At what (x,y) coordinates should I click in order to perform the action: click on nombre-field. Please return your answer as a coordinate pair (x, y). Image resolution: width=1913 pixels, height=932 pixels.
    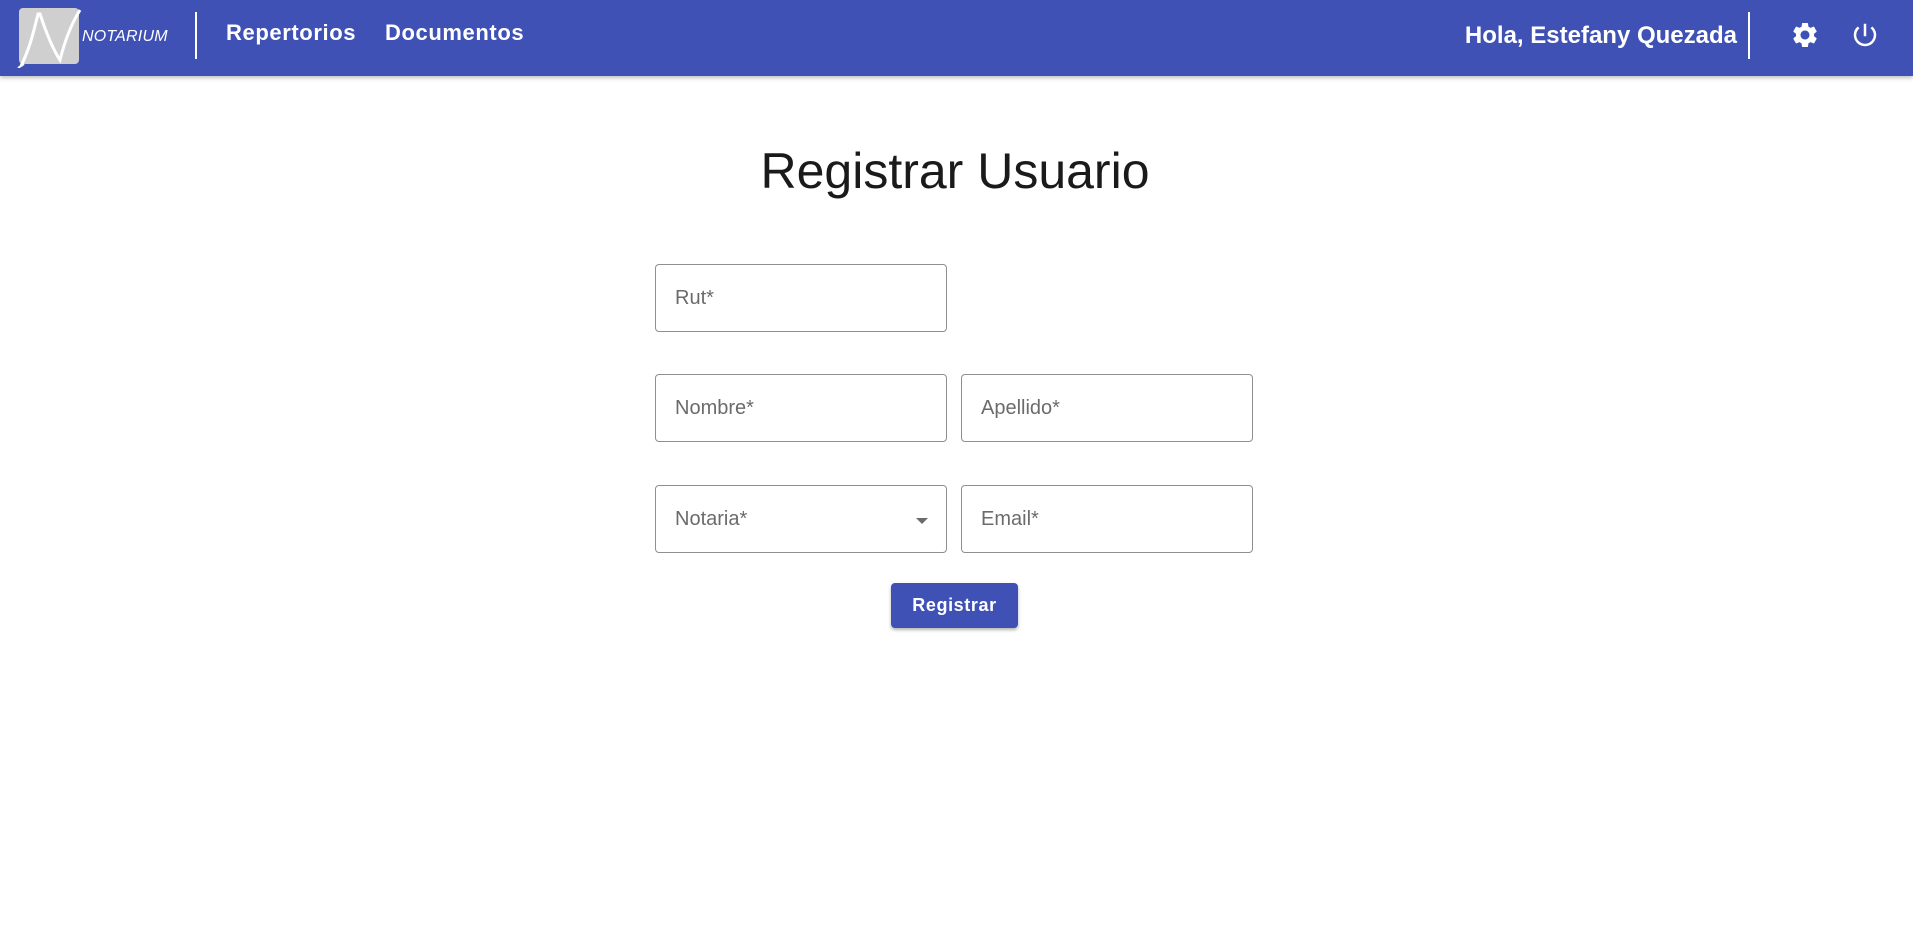
    Looking at the image, I should click on (801, 408).